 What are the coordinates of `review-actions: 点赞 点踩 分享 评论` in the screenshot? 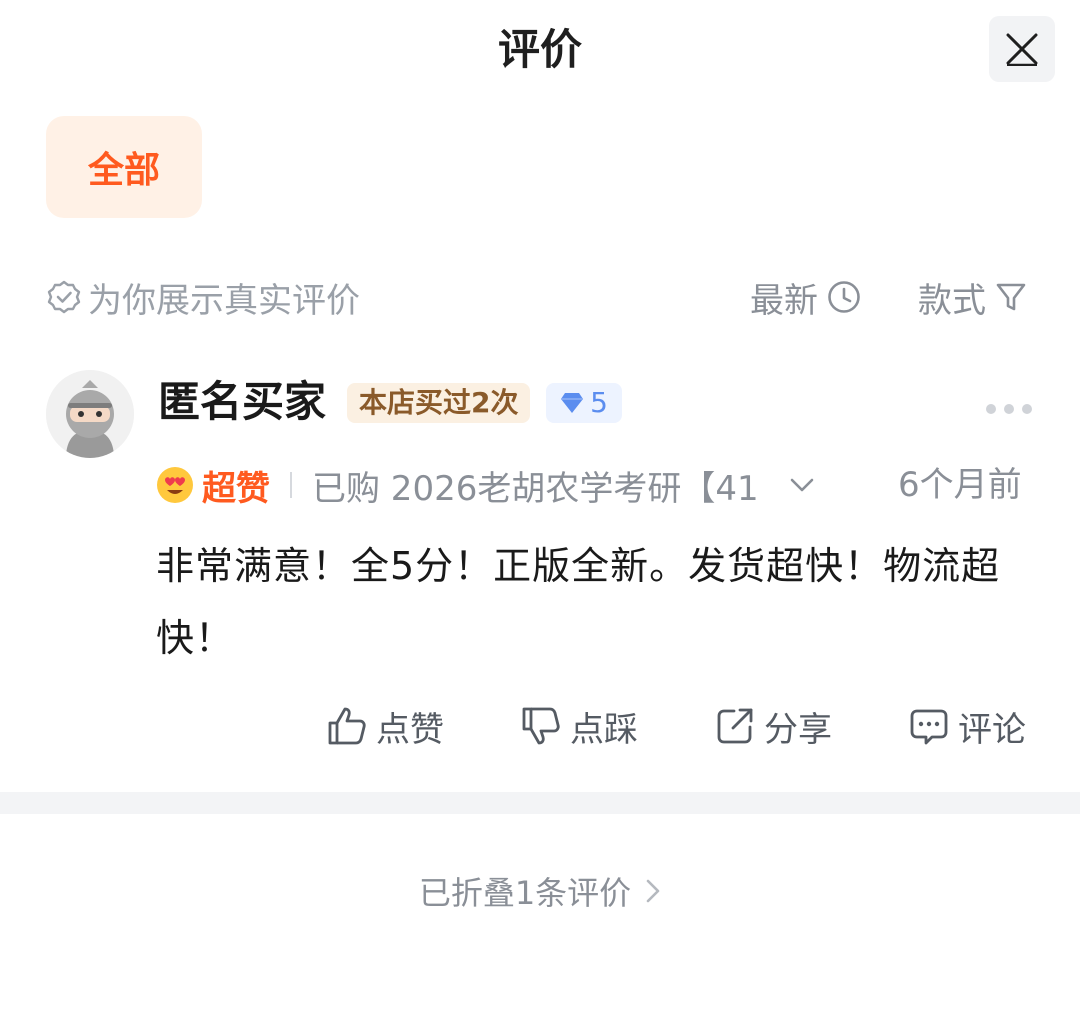 It's located at (540, 726).